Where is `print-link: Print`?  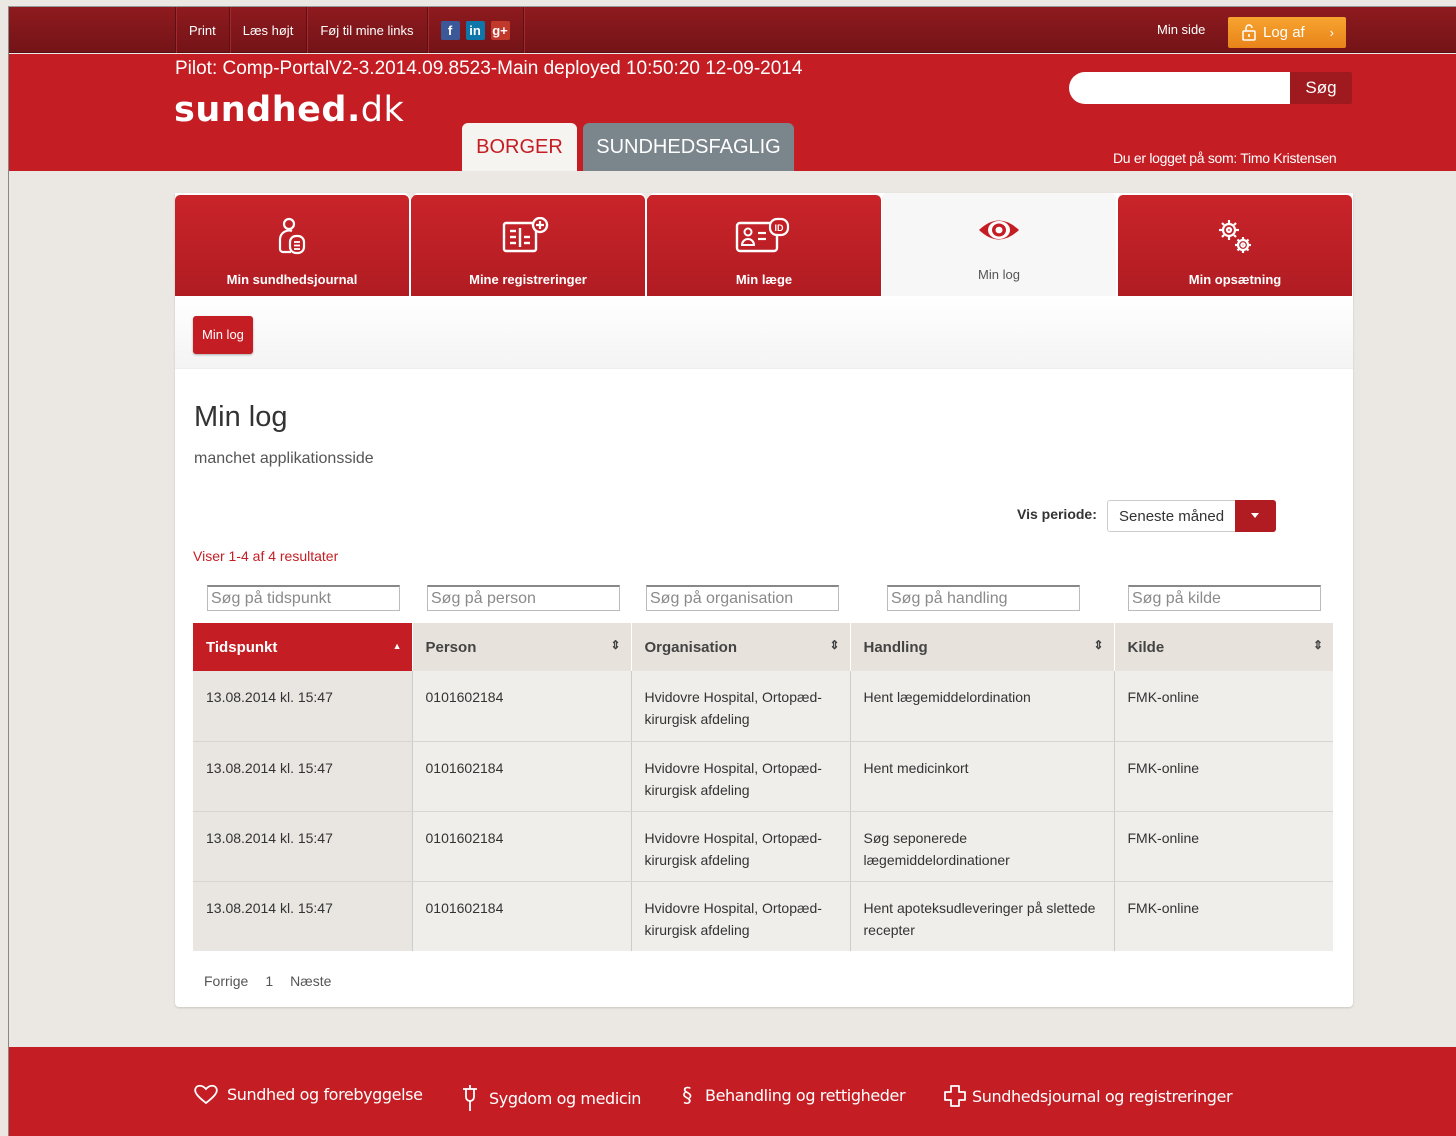
print-link: Print is located at coordinates (202, 30).